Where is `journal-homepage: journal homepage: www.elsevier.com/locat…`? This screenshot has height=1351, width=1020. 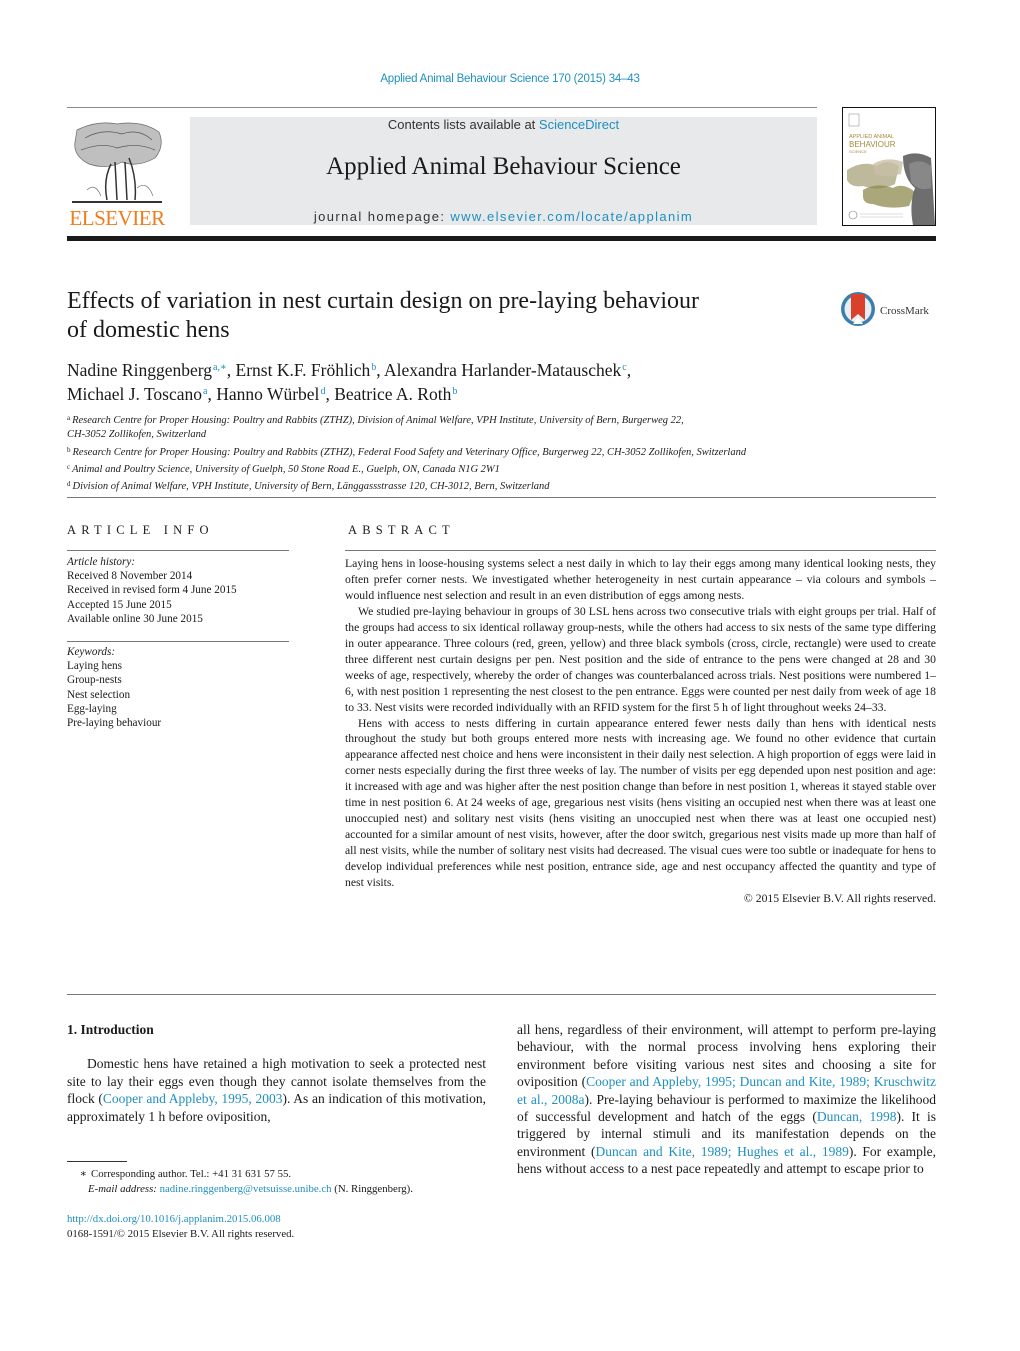 journal-homepage: journal homepage: www.elsevier.com/locat… is located at coordinates (503, 216).